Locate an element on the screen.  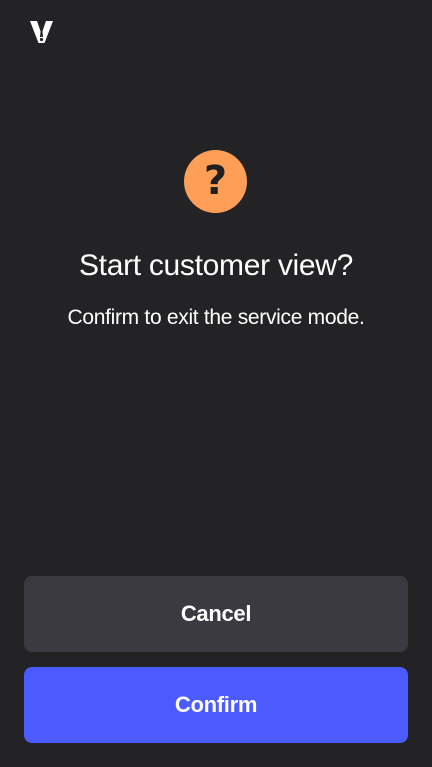
question-icon: ? is located at coordinates (215, 181).